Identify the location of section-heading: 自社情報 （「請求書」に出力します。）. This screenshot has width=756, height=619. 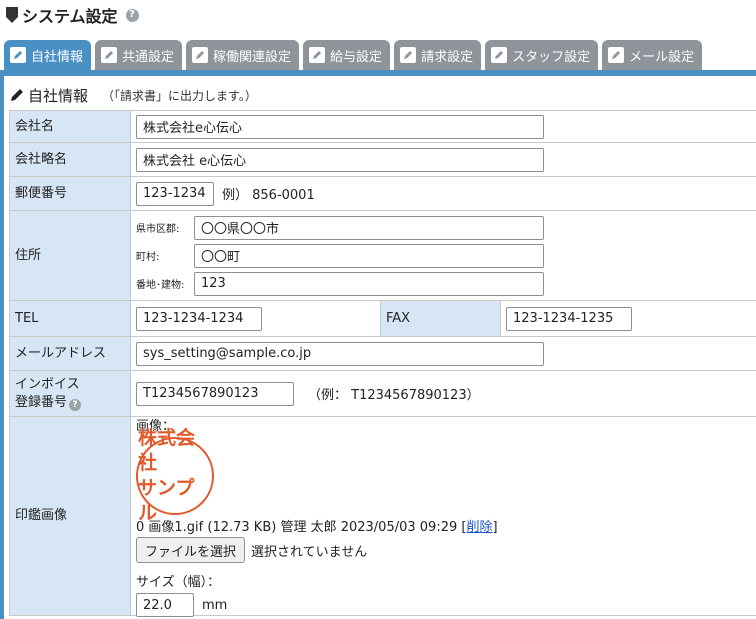
(133, 95).